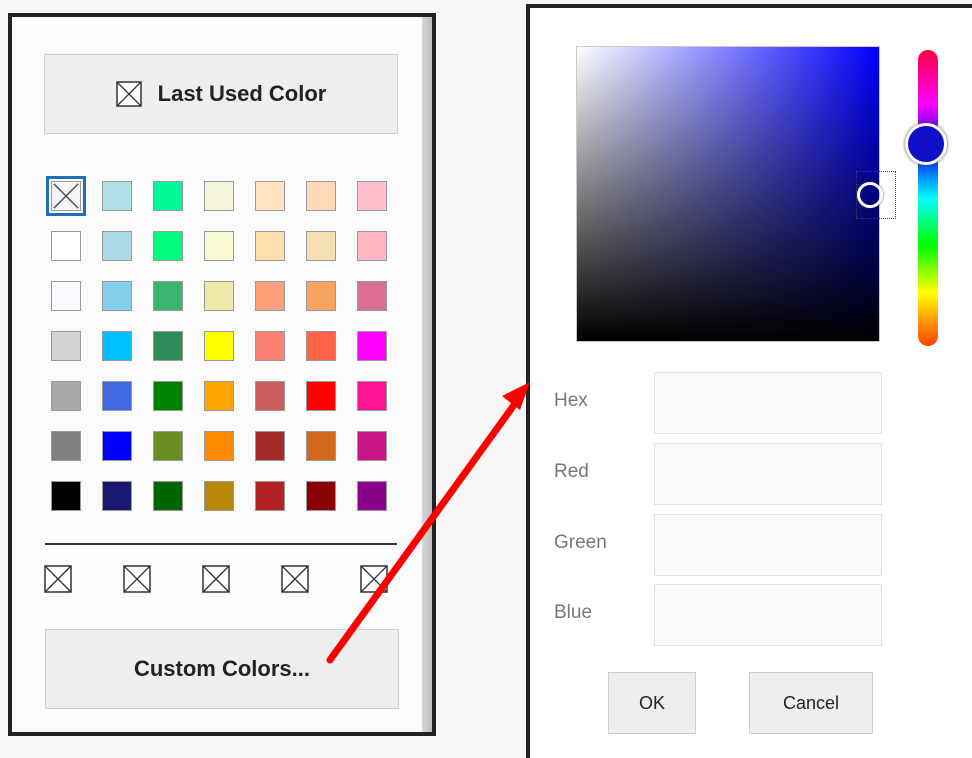 This screenshot has height=758, width=972. I want to click on blue-input, so click(768, 615).